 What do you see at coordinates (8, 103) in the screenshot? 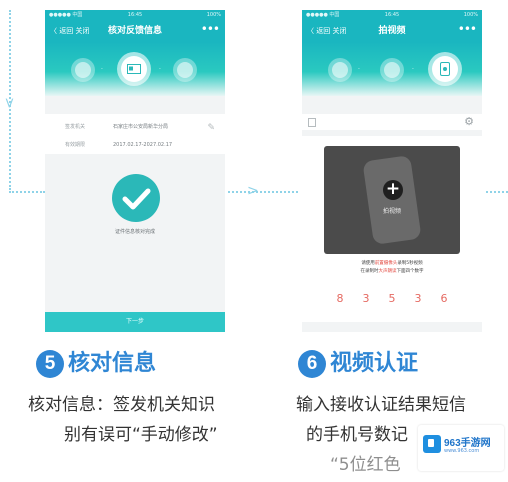
I see `flow-arrow-down-icon: >` at bounding box center [8, 103].